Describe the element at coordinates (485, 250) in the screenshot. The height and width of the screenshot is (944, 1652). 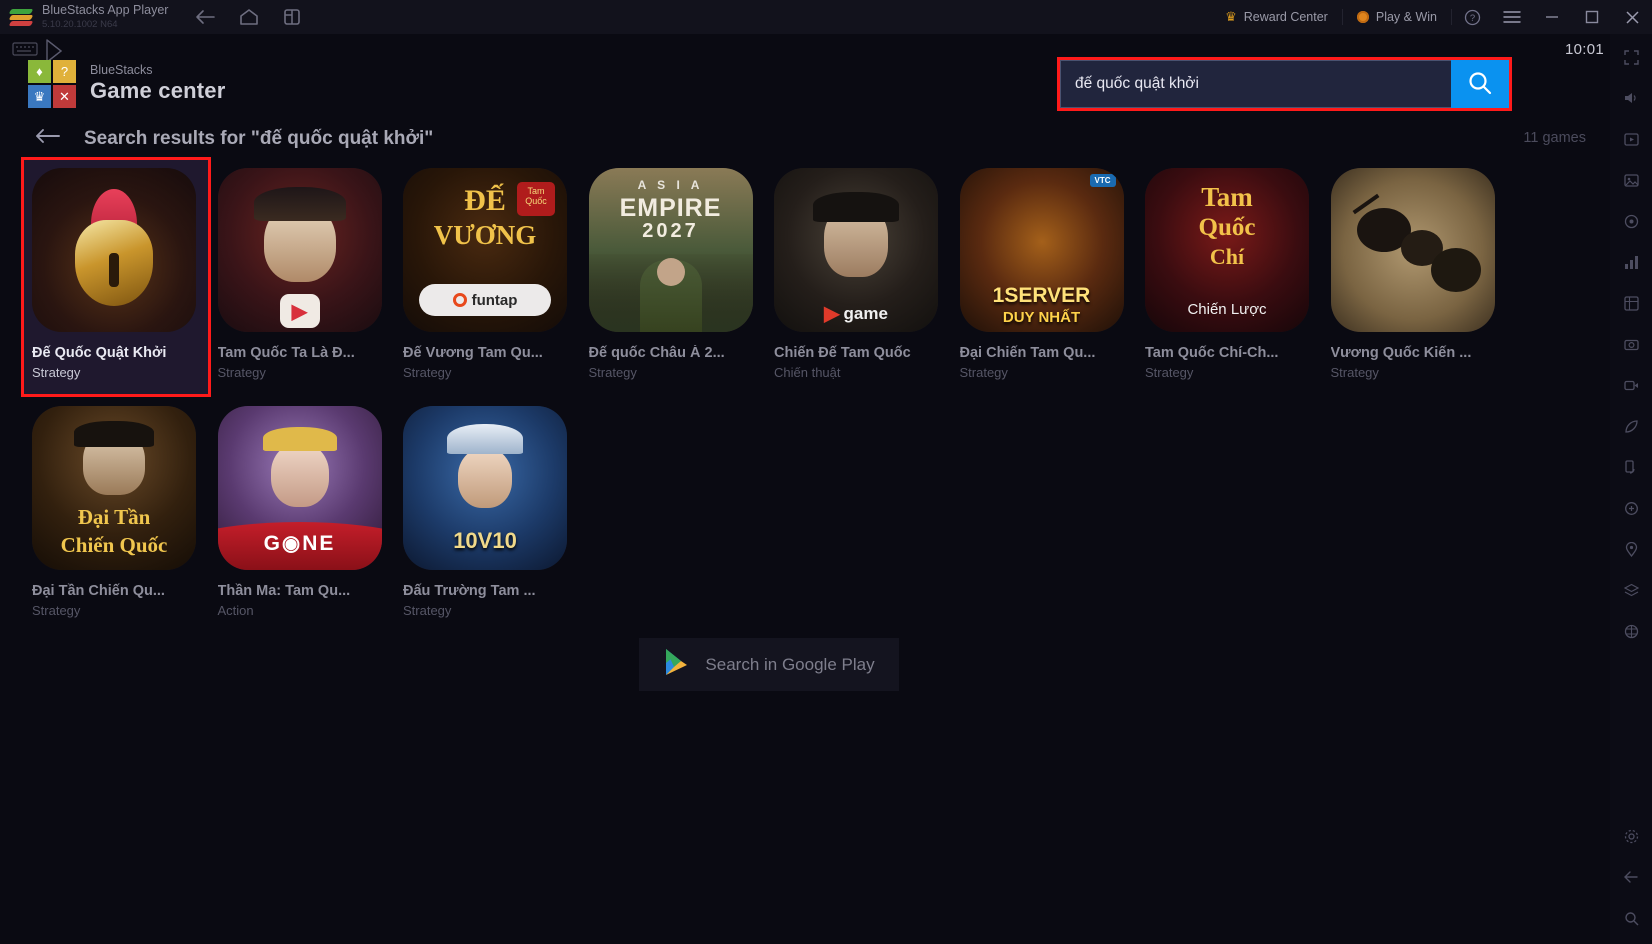
I see `game-thumbnail: ĐẾ VƯƠNG Tam Quốc funtap` at that location.